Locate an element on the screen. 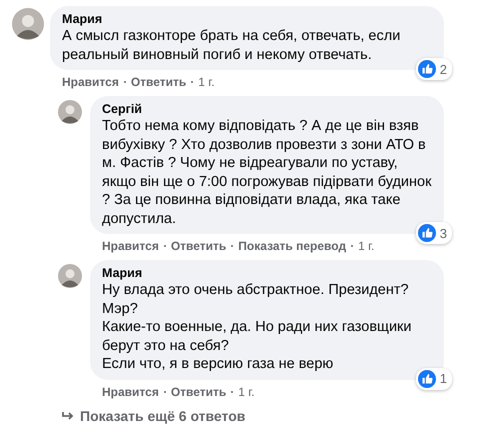 The width and height of the screenshot is (494, 444). reaction-count: 2 is located at coordinates (443, 69).